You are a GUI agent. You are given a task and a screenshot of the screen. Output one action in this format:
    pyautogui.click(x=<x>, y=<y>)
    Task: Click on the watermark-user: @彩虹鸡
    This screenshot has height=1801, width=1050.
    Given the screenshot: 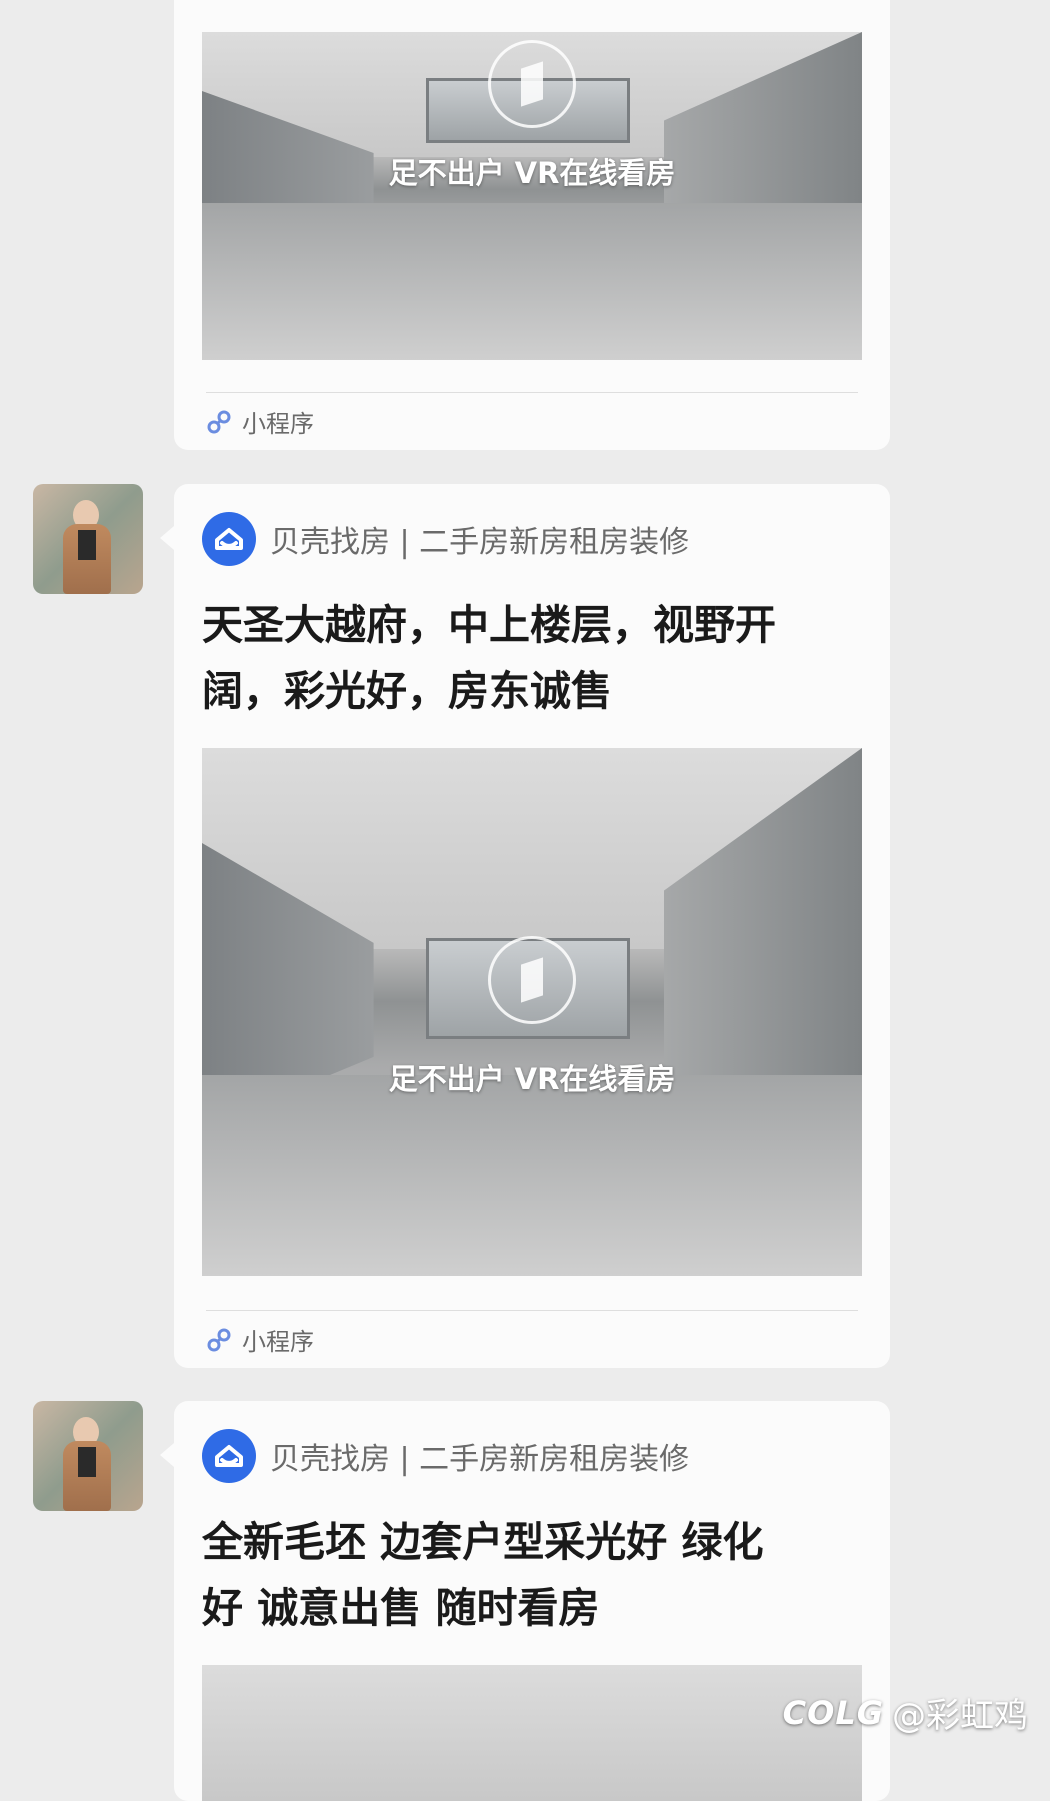 What is the action you would take?
    pyautogui.click(x=960, y=1716)
    